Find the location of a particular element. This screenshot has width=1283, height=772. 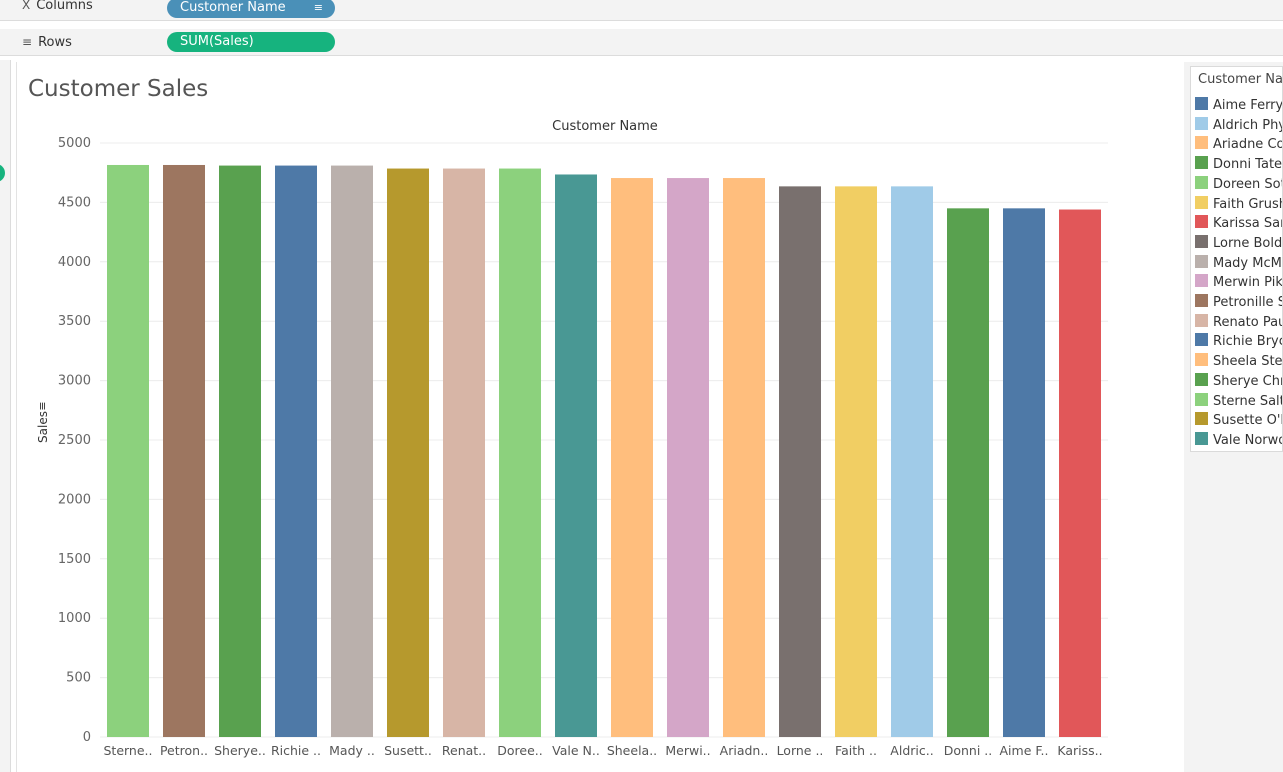

legend-label: Susette O'I is located at coordinates (1248, 421).